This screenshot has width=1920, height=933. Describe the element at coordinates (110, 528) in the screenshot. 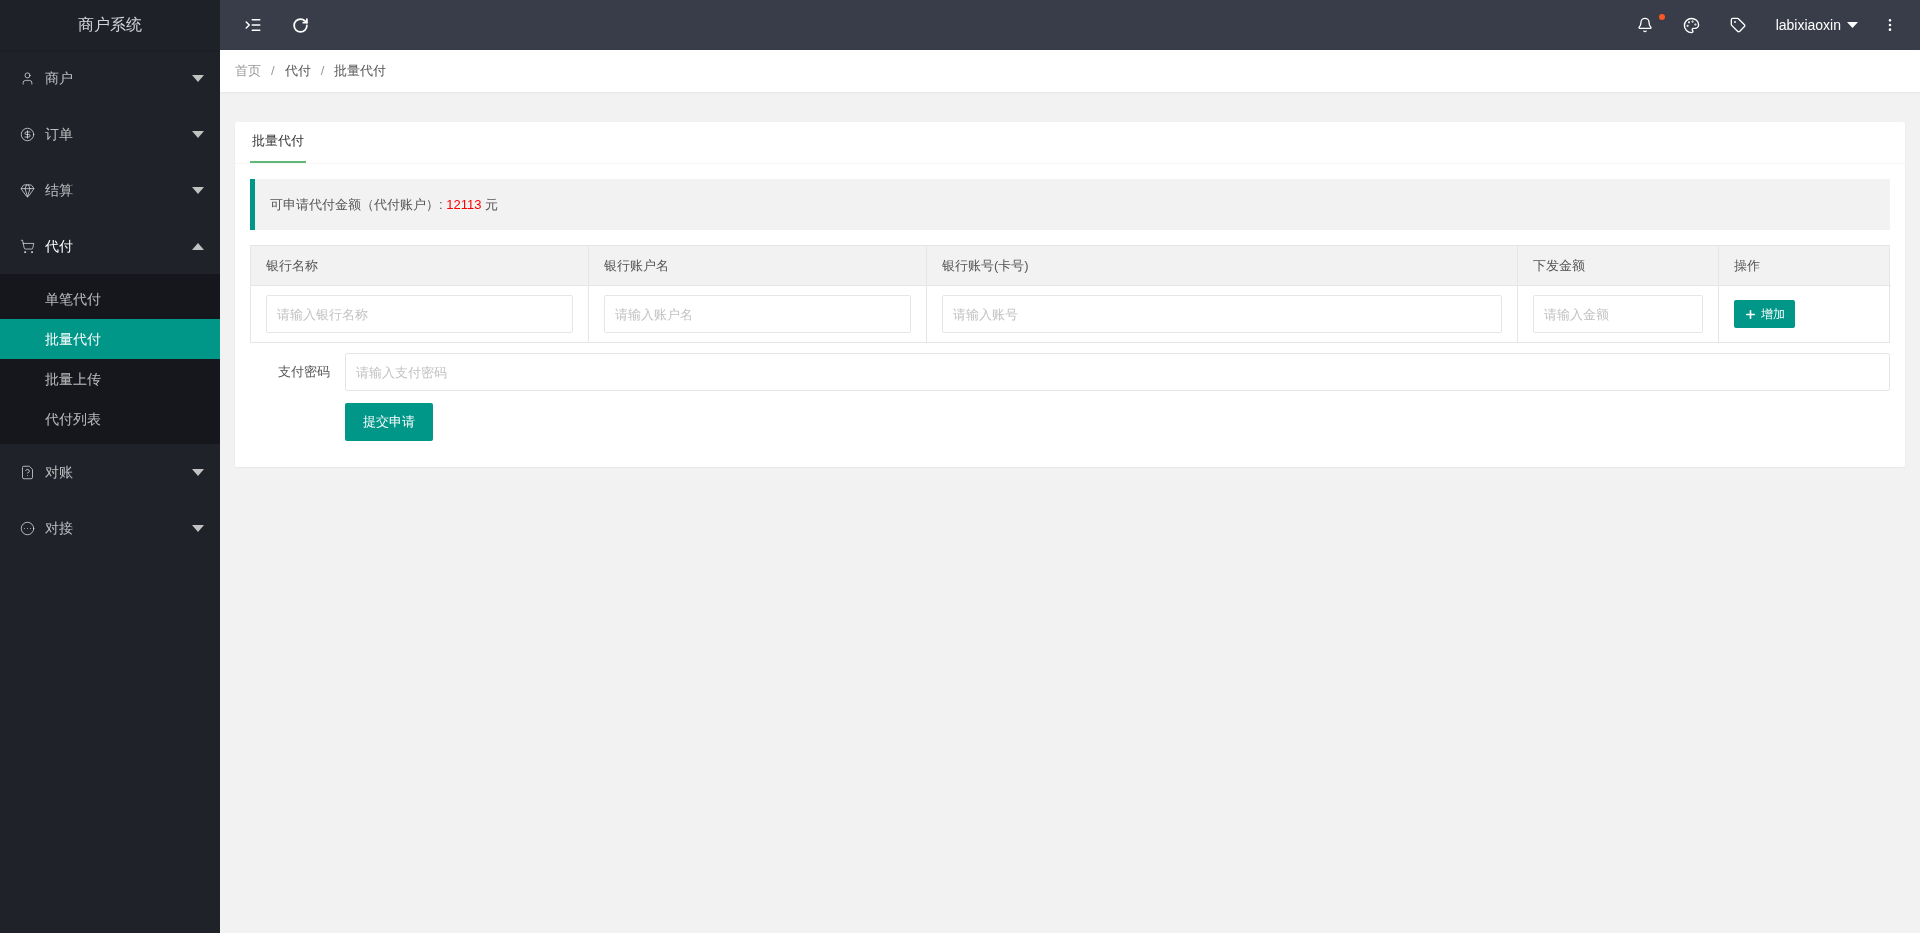

I see `sidebar-item: 对接` at that location.